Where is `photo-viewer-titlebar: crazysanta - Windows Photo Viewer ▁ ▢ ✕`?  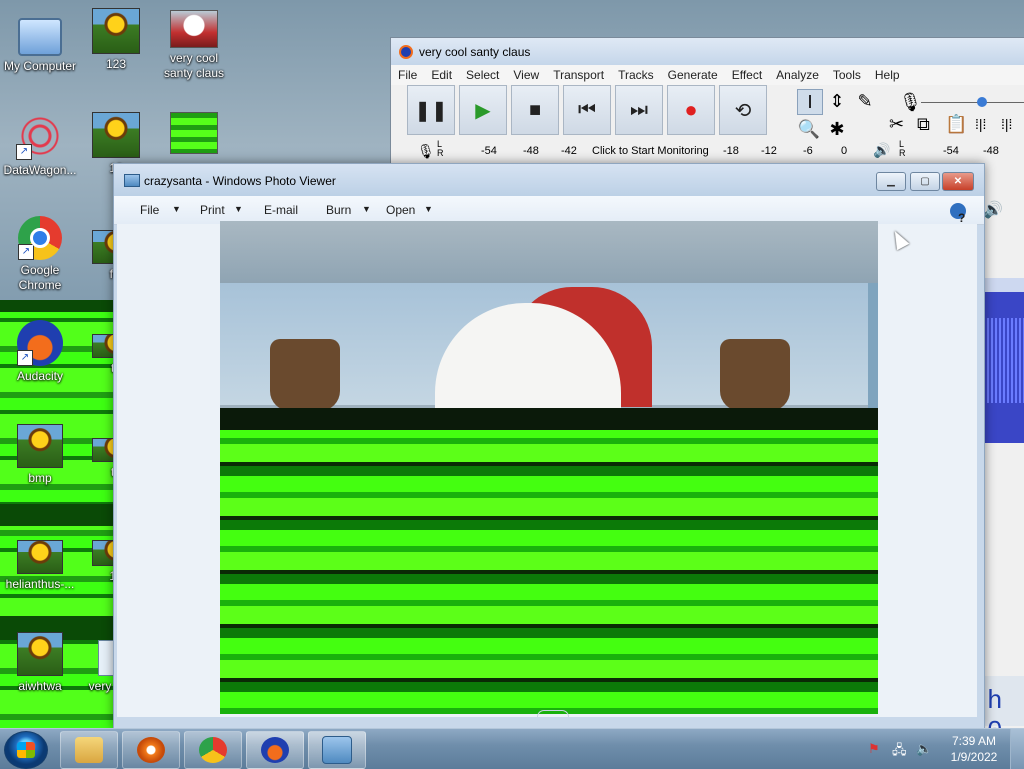
photo-viewer-titlebar: crazysanta - Windows Photo Viewer ▁ ▢ ✕ is located at coordinates (549, 180).